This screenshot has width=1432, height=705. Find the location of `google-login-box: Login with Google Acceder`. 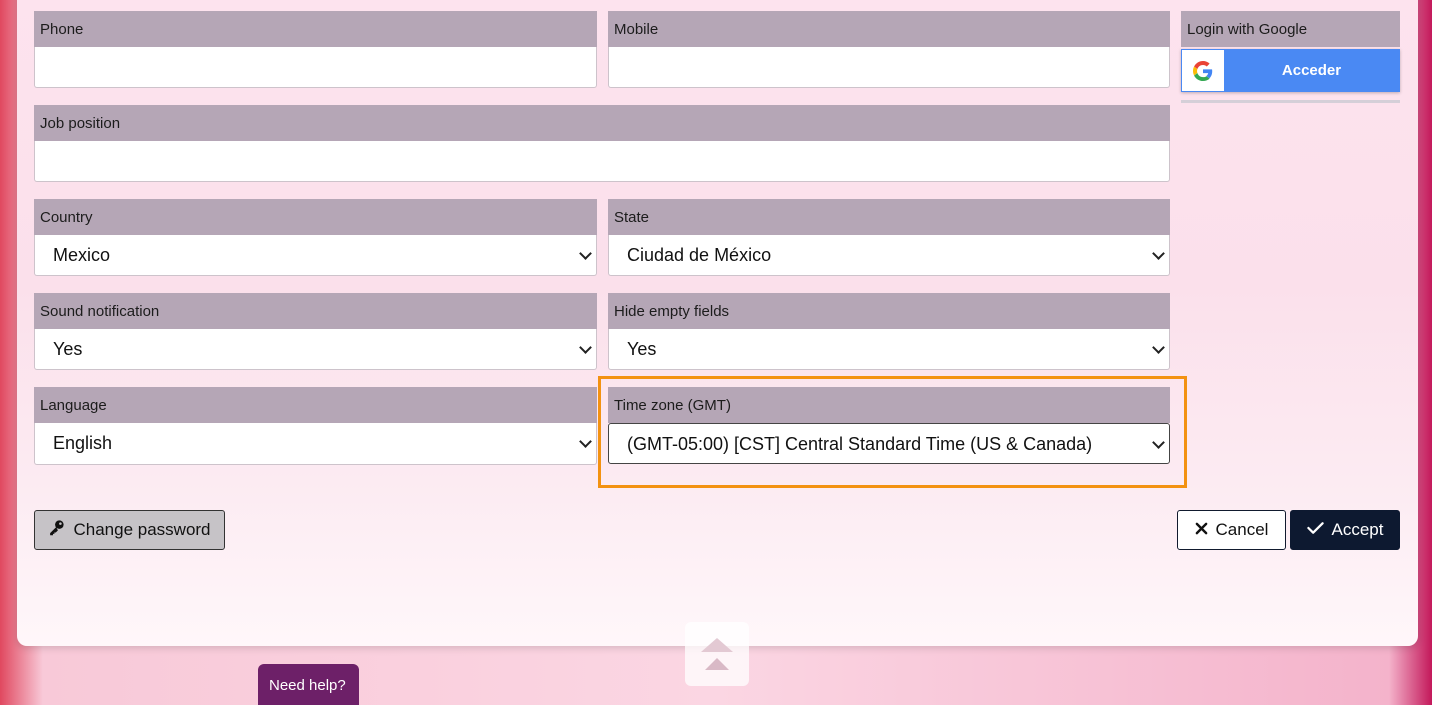

google-login-box: Login with Google Acceder is located at coordinates (1290, 57).